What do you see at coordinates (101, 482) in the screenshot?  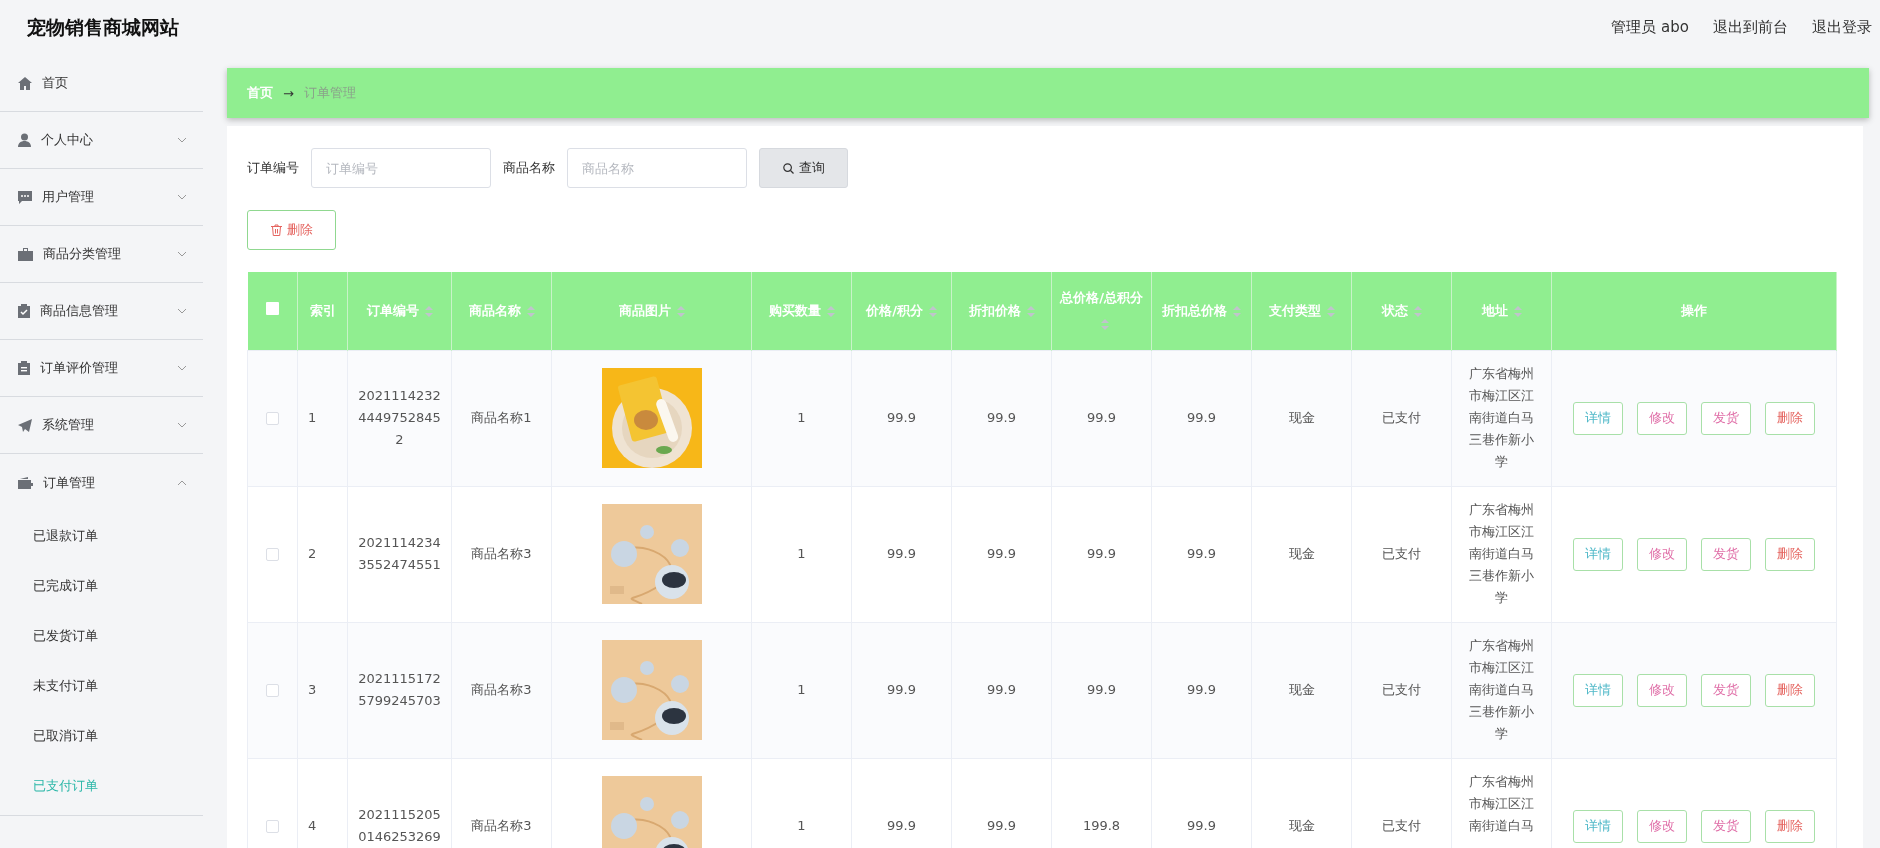 I see `sidebar-item: 订单管理` at bounding box center [101, 482].